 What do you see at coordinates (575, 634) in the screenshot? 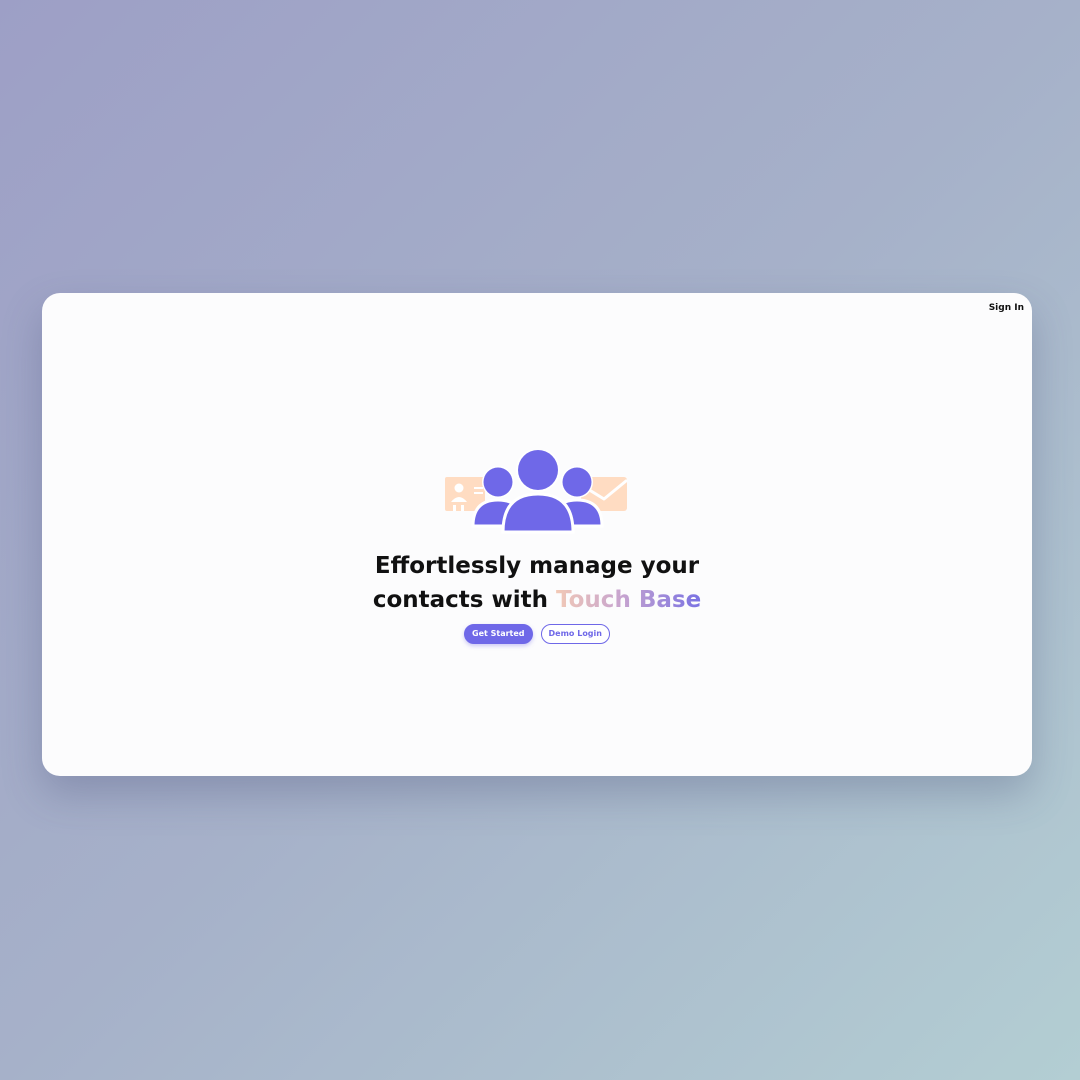
I see `demo-login-button: Demo Login` at bounding box center [575, 634].